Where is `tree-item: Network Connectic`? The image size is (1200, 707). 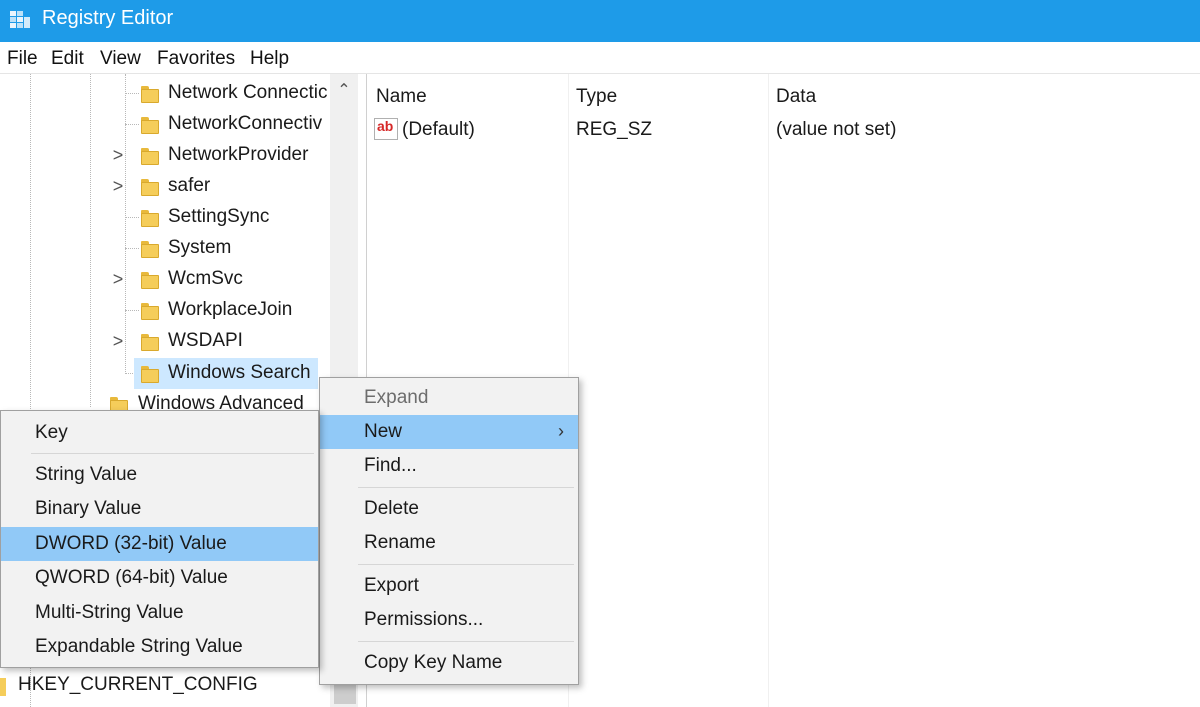 tree-item: Network Connectic is located at coordinates (170, 93).